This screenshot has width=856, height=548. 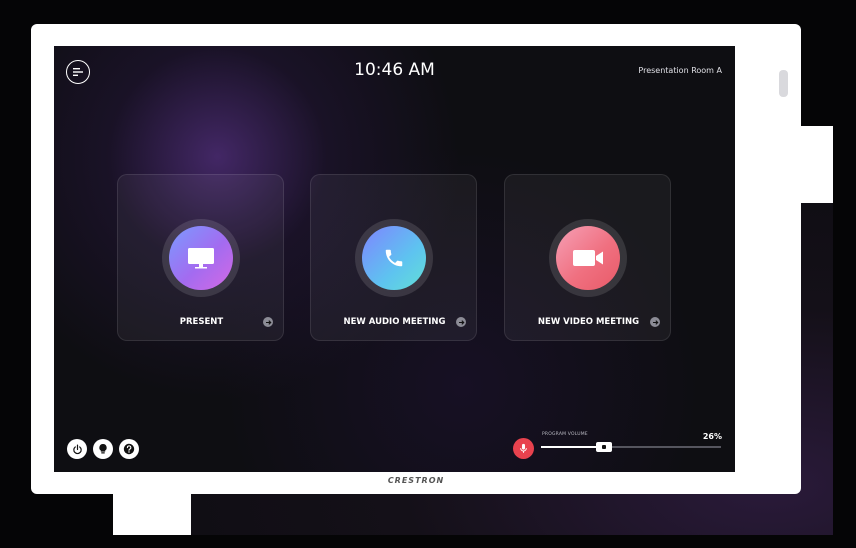 I want to click on new-video-meeting-tile: NEW VIDEO MEETING, so click(x=587, y=257).